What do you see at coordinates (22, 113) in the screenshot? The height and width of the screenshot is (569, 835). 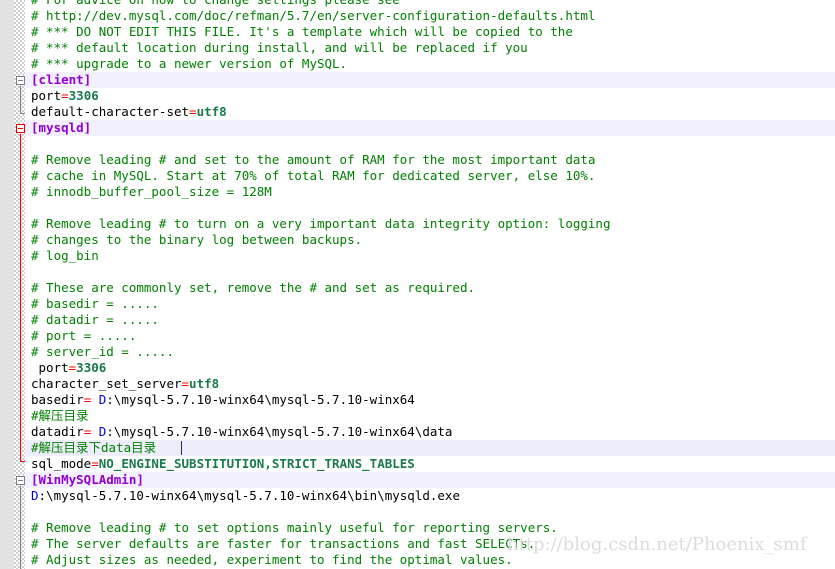 I see `client-fold-range-end` at bounding box center [22, 113].